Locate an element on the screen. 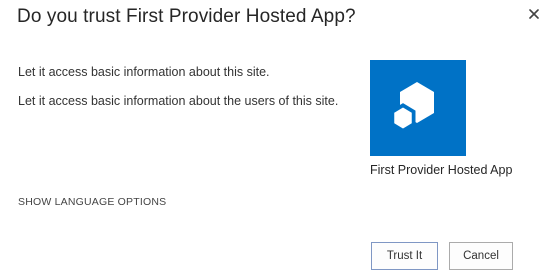 The image size is (555, 274). close-button is located at coordinates (534, 14).